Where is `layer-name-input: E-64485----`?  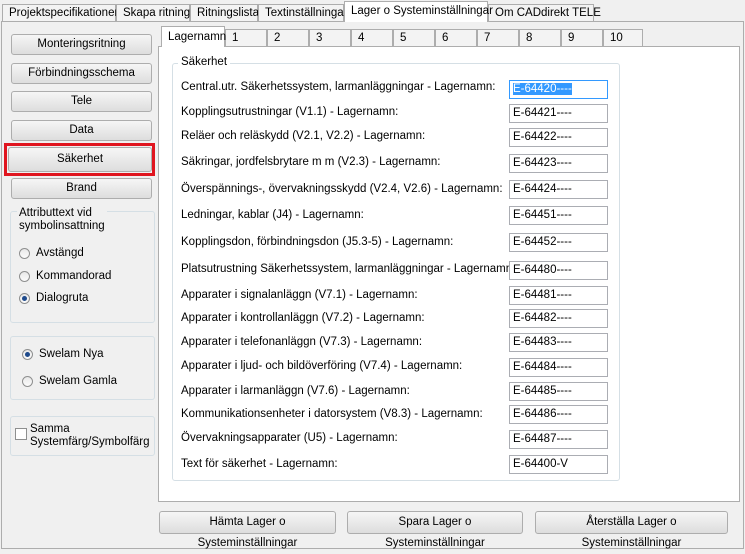
layer-name-input: E-64485---- is located at coordinates (558, 391).